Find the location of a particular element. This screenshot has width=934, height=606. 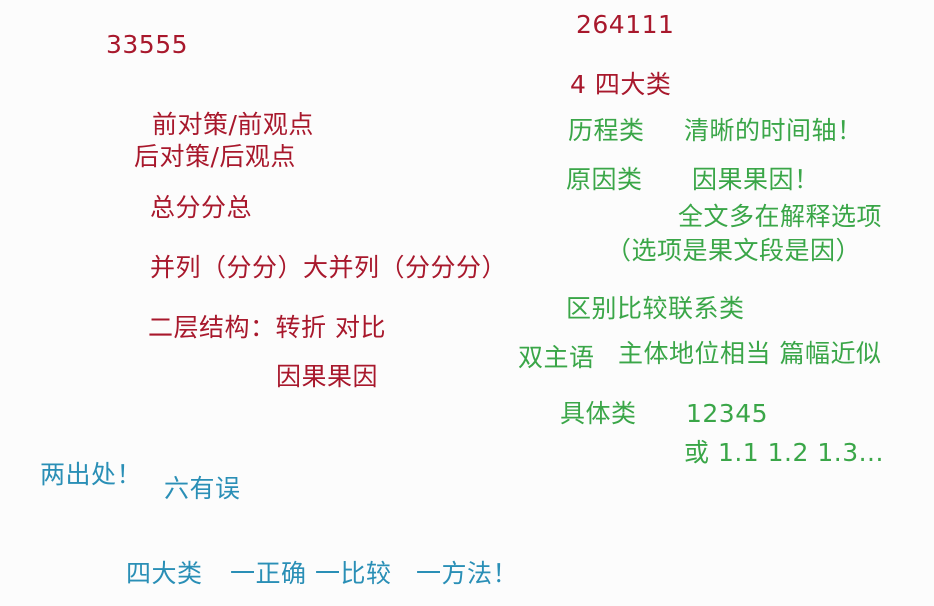

options-cause-note: （选项是果文段是因） is located at coordinates (734, 250).